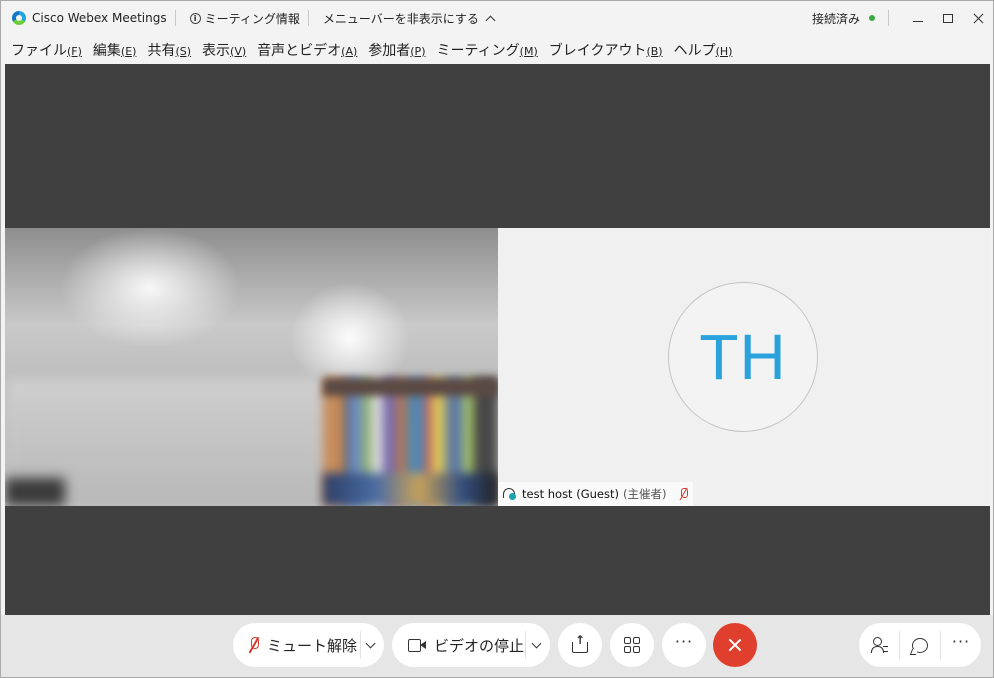 The width and height of the screenshot is (994, 678). Describe the element at coordinates (570, 494) in the screenshot. I see `participant-name: test host (Guest)` at that location.